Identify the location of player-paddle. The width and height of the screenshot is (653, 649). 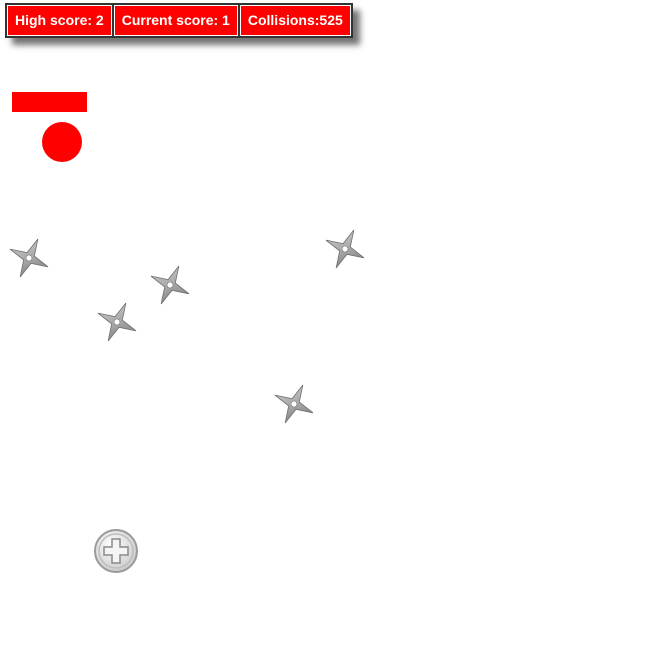
(49, 102).